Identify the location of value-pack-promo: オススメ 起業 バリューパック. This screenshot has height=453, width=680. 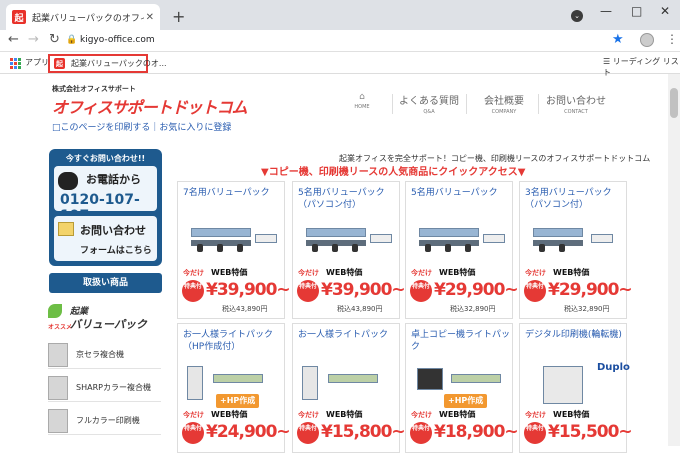
(104, 321).